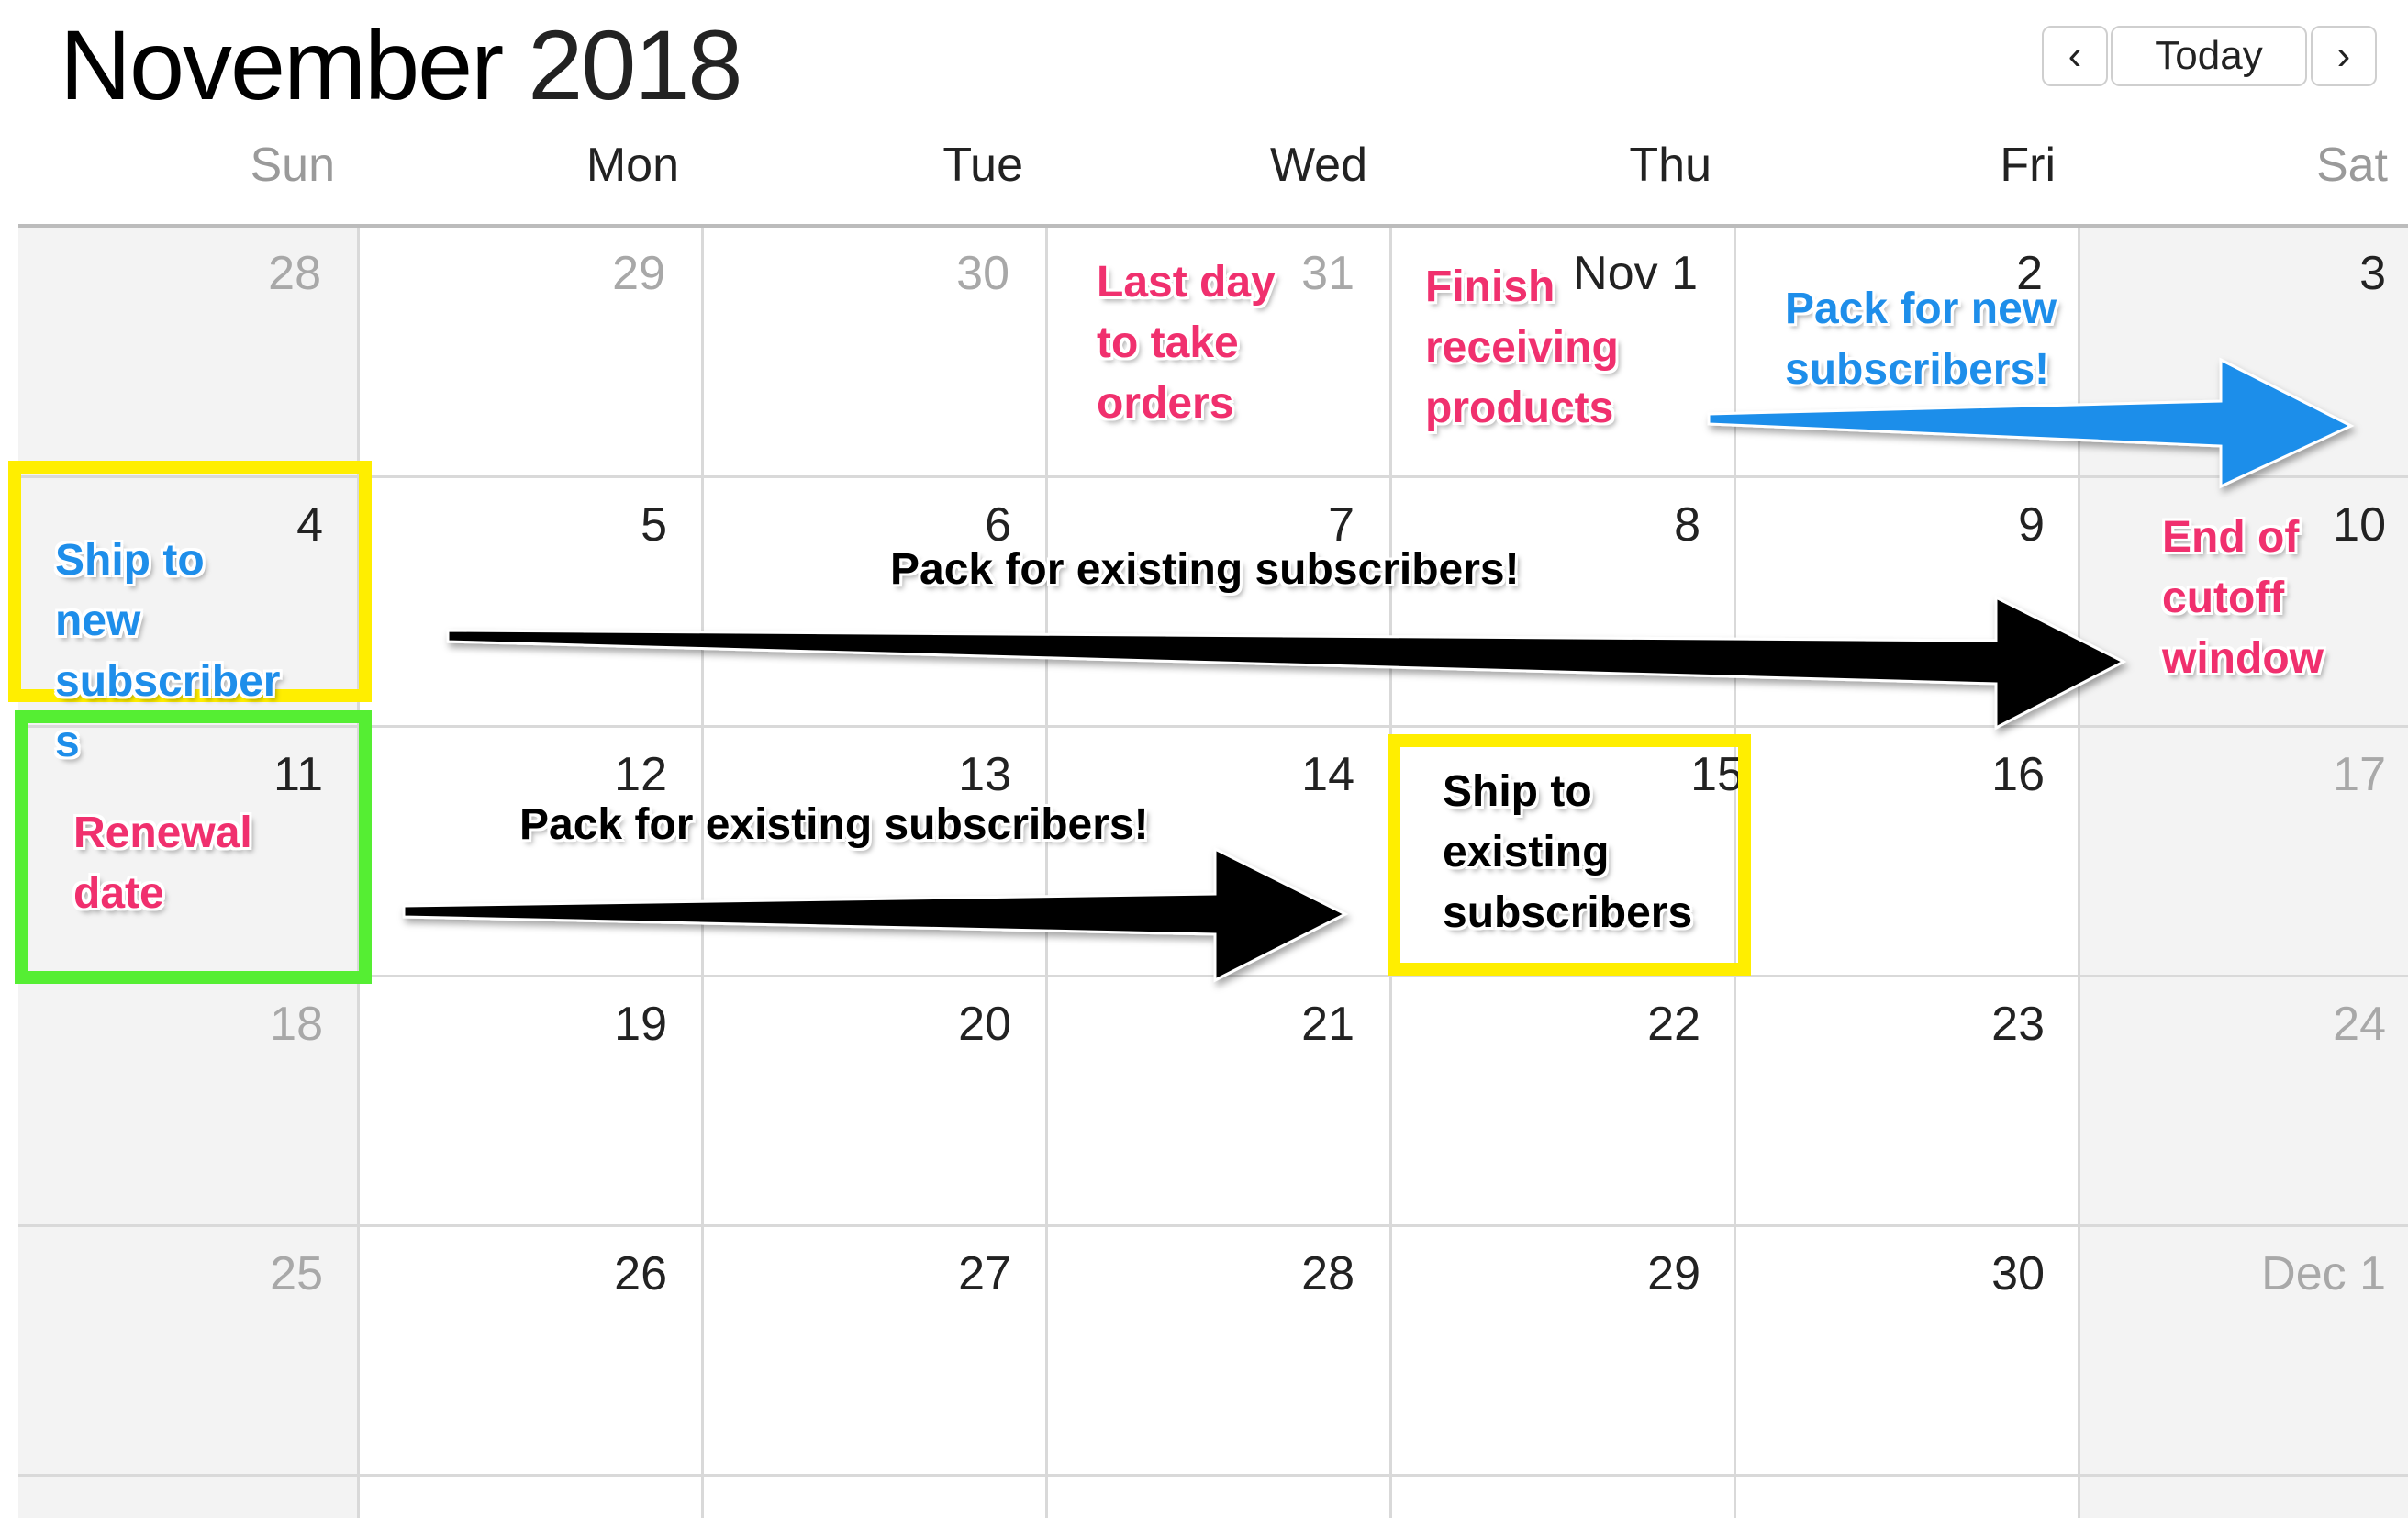  I want to click on annotation-finish-receiving-products: Finish receiving products, so click(1522, 347).